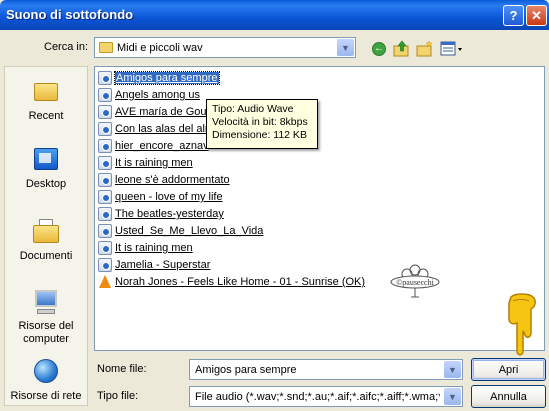  I want to click on place-label: Risorse del computer, so click(46, 332).